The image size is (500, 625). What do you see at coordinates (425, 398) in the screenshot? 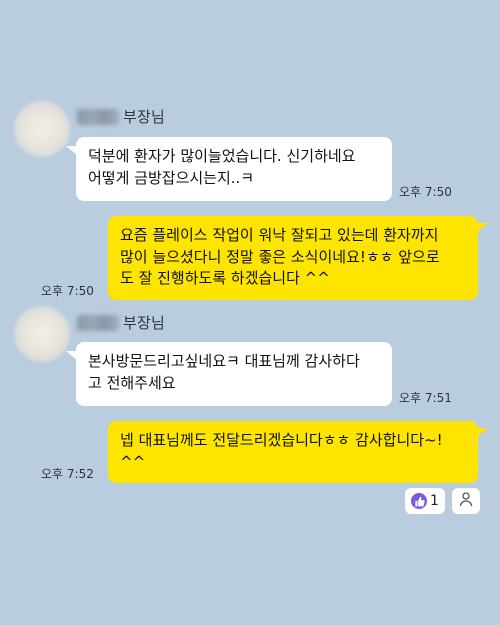
I see `message-time: 오후 7:51` at bounding box center [425, 398].